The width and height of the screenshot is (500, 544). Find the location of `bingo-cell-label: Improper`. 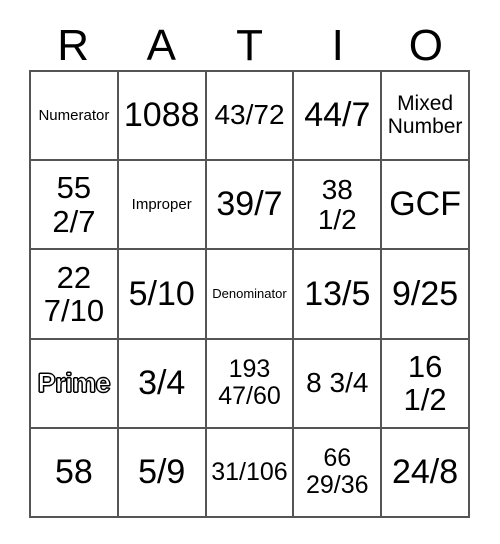

bingo-cell-label: Improper is located at coordinates (161, 204).